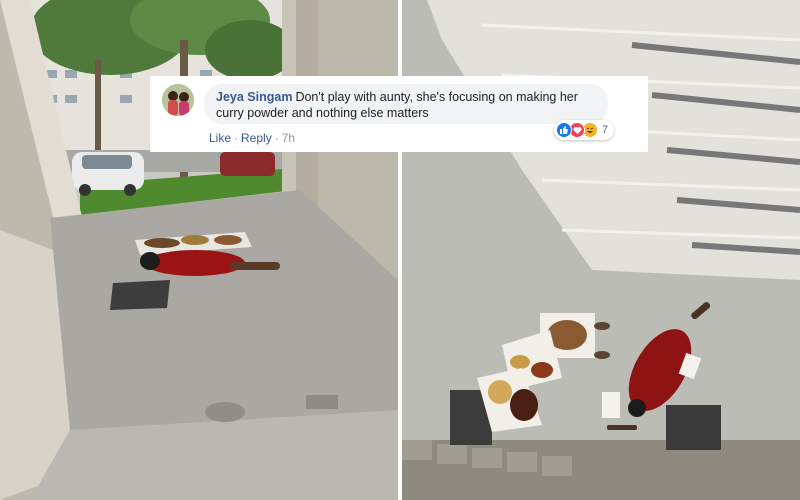  What do you see at coordinates (256, 138) in the screenshot?
I see `reply-link: Reply` at bounding box center [256, 138].